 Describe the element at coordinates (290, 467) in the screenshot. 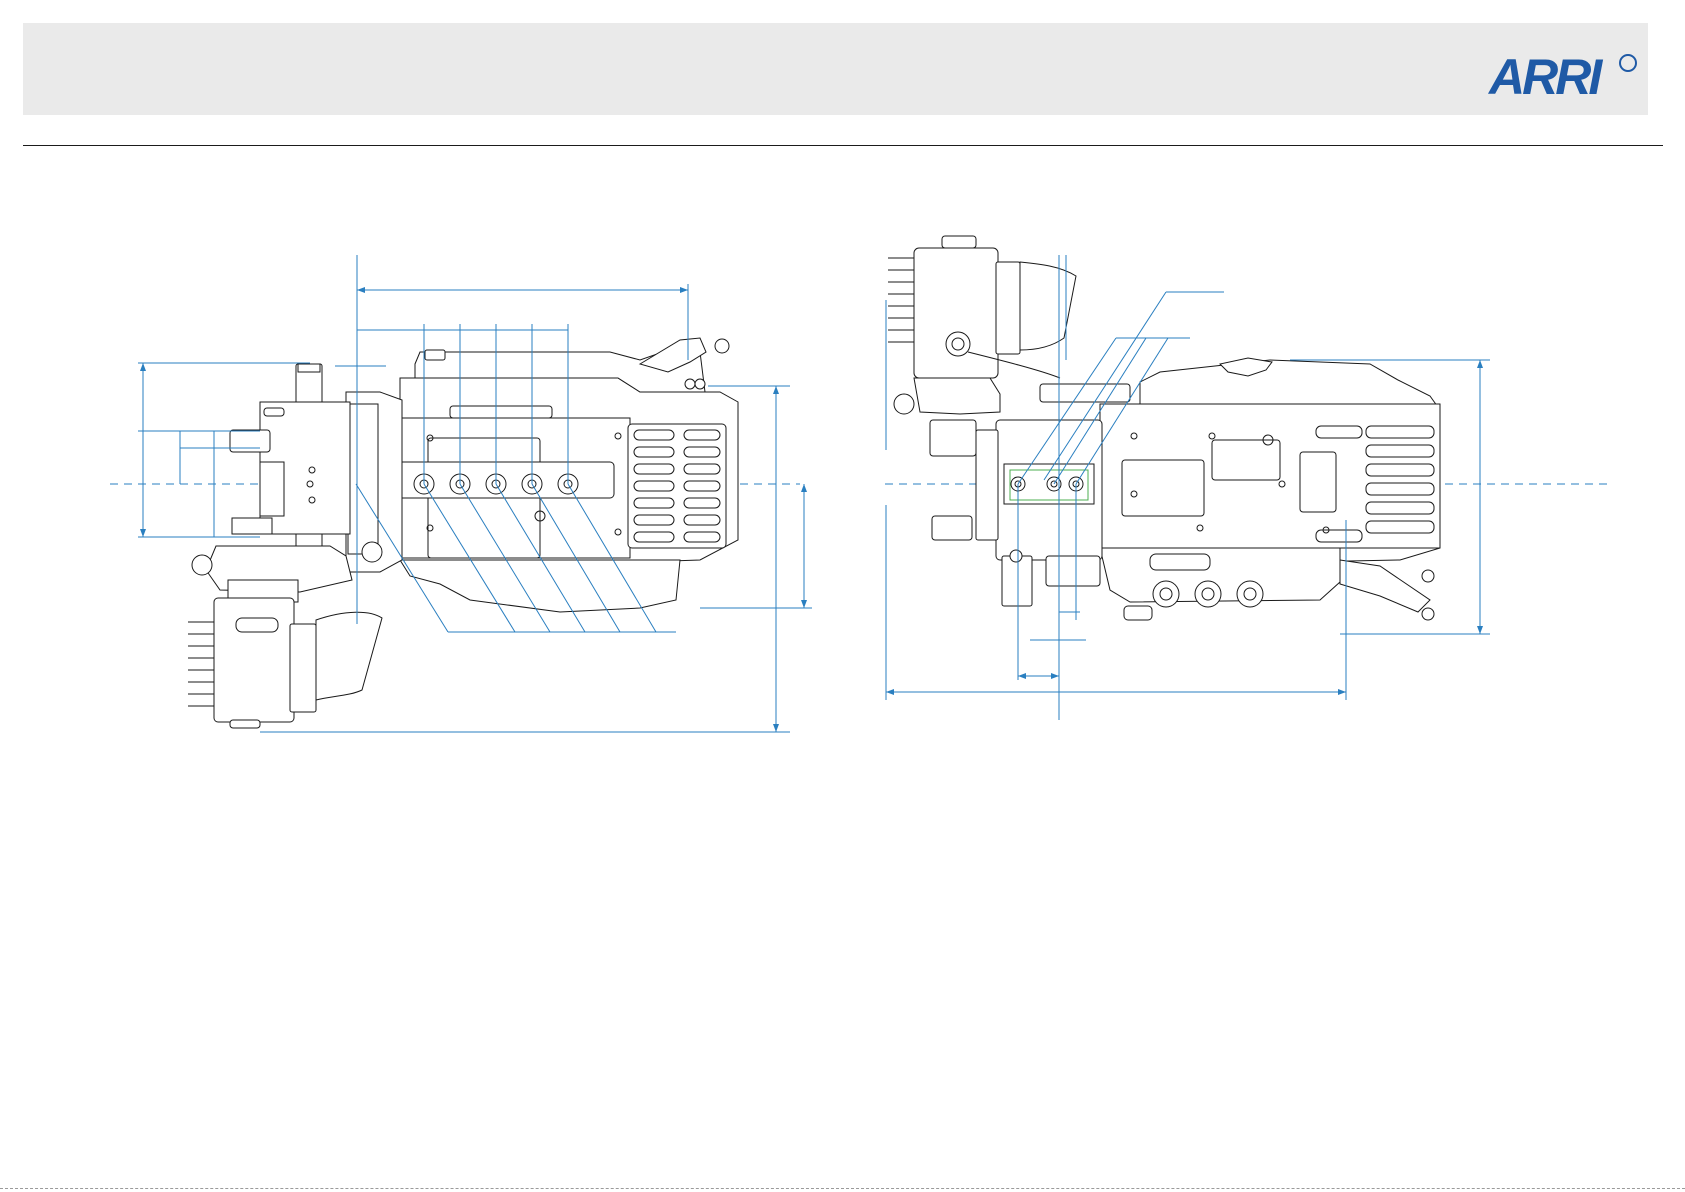

I see `lens-assembly` at that location.